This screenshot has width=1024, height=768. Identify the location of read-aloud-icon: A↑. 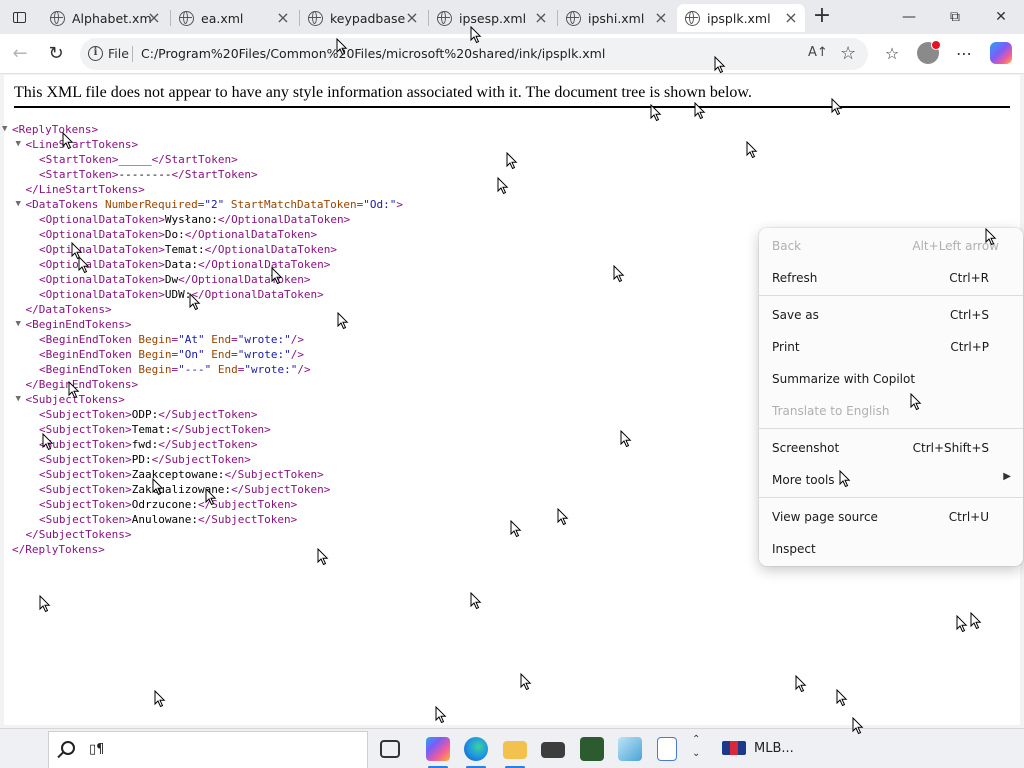
(818, 52).